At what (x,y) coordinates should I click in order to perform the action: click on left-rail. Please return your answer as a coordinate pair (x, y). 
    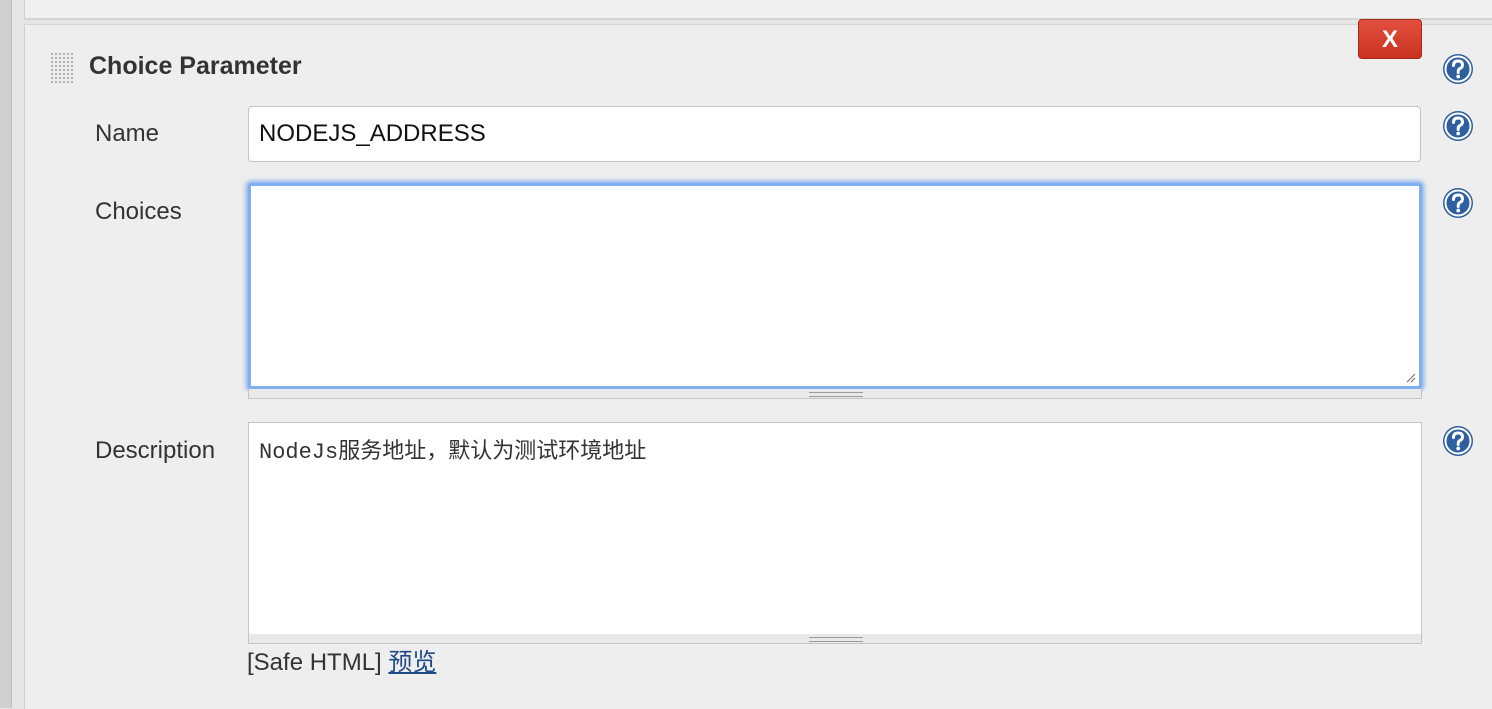
    Looking at the image, I should click on (6, 354).